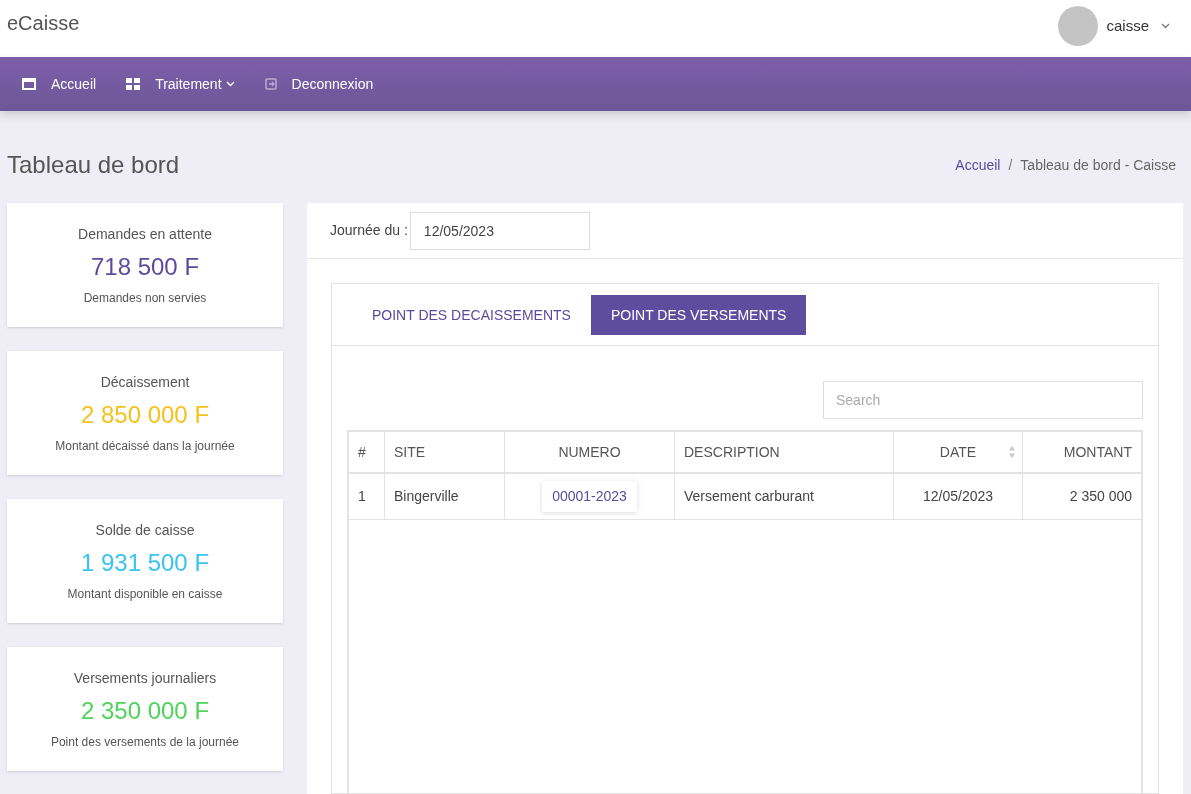 The image size is (1191, 794). What do you see at coordinates (145, 266) in the screenshot?
I see `stat-value: 718 500 F` at bounding box center [145, 266].